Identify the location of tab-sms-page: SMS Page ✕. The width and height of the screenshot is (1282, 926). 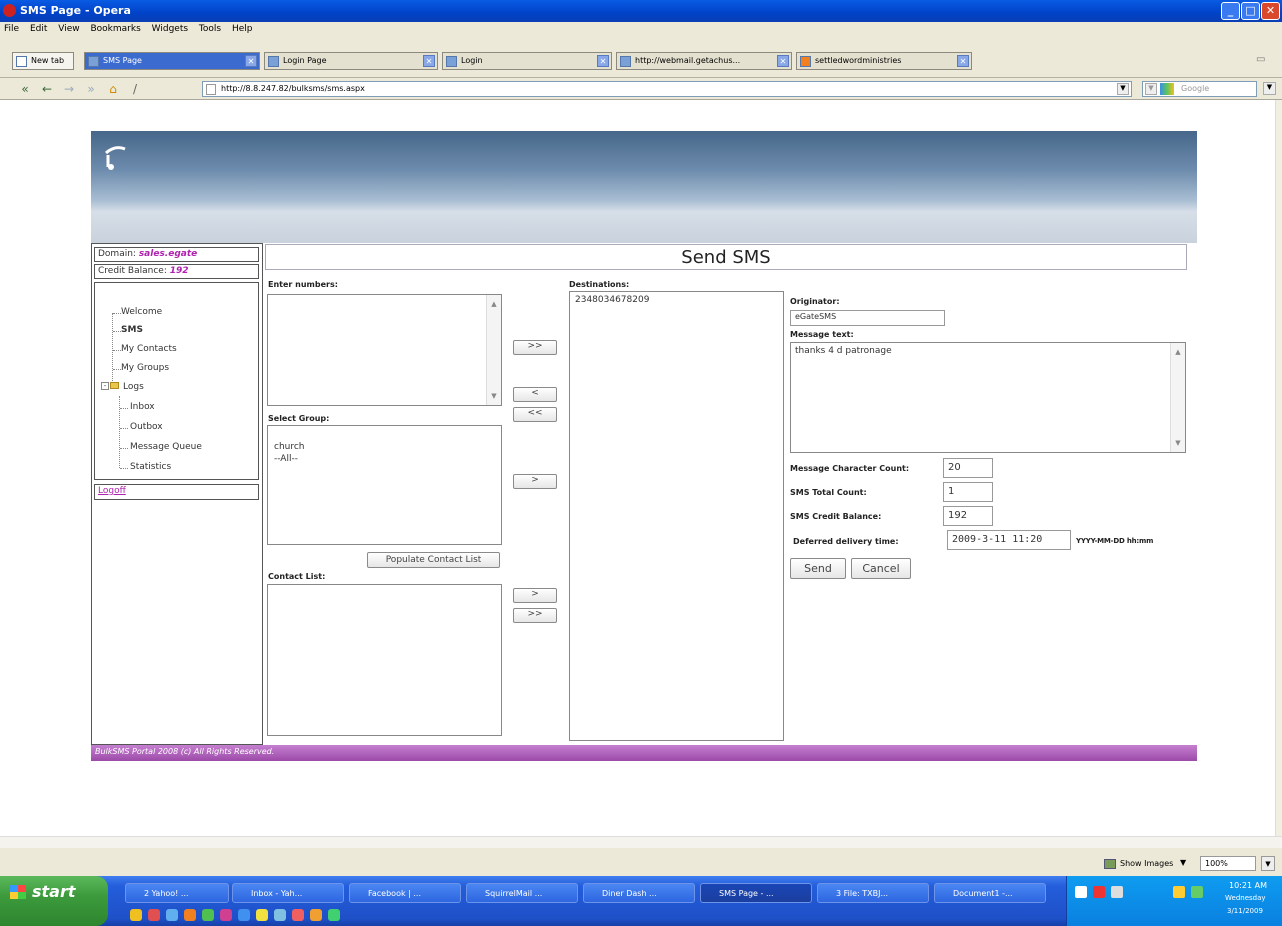
(172, 61).